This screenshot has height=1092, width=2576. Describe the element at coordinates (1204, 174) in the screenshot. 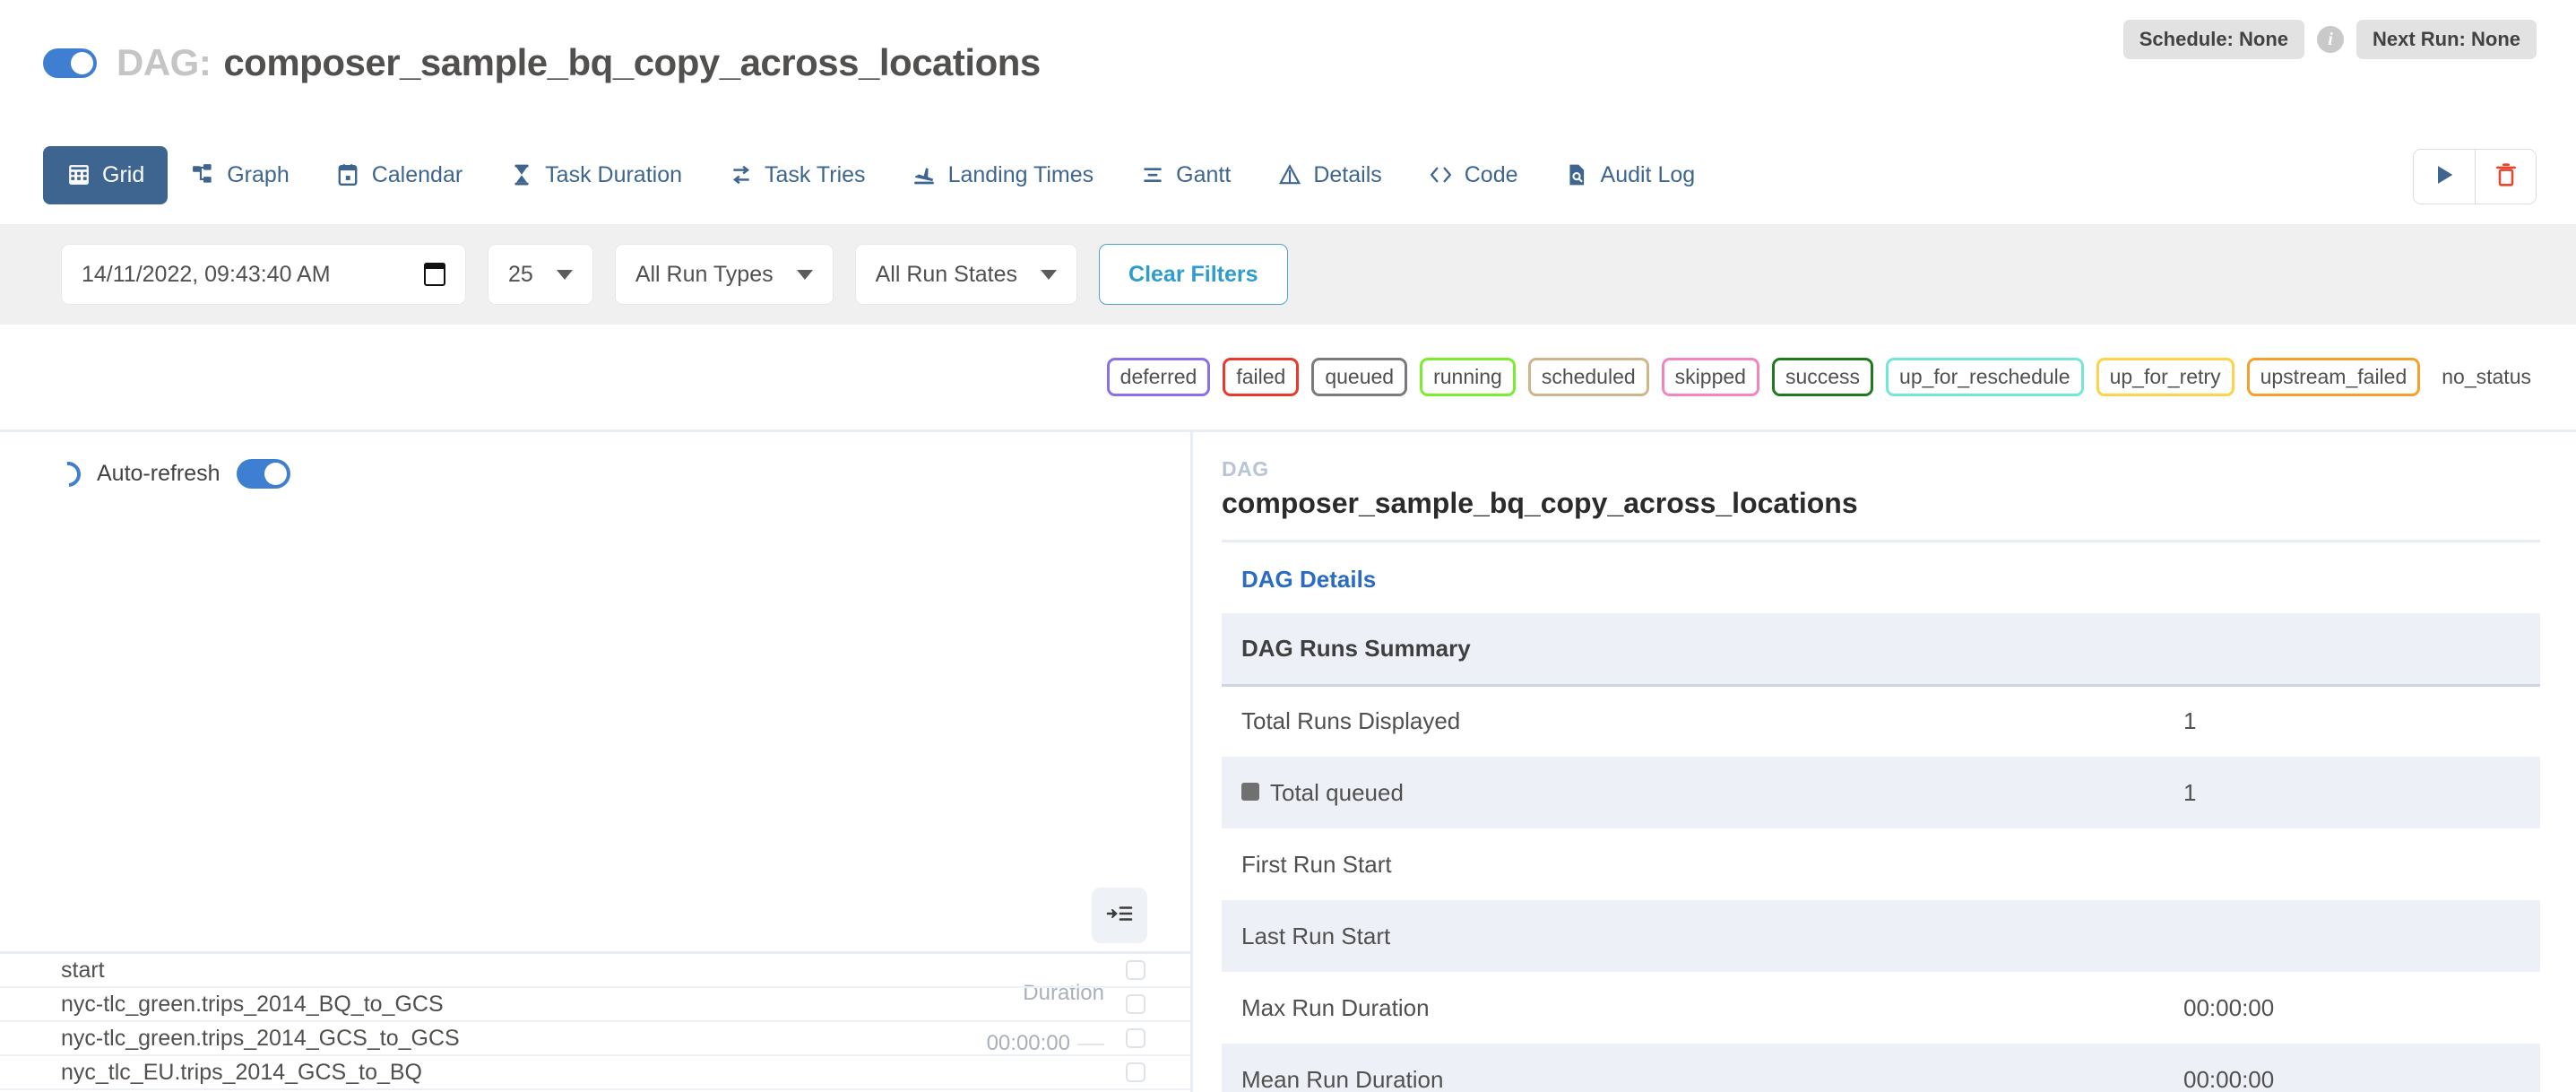

I see `tab-gantt-label: Gantt` at that location.